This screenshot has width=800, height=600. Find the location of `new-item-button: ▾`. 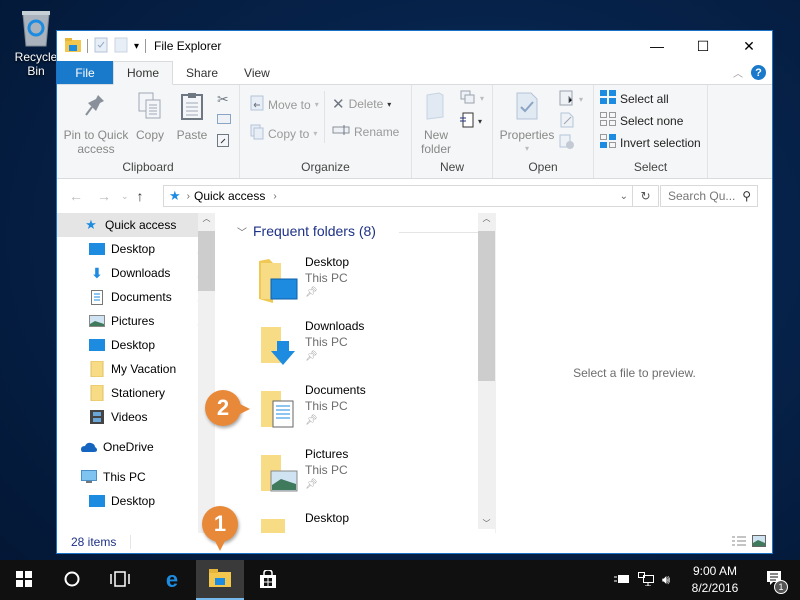

new-item-button: ▾ is located at coordinates (472, 98).